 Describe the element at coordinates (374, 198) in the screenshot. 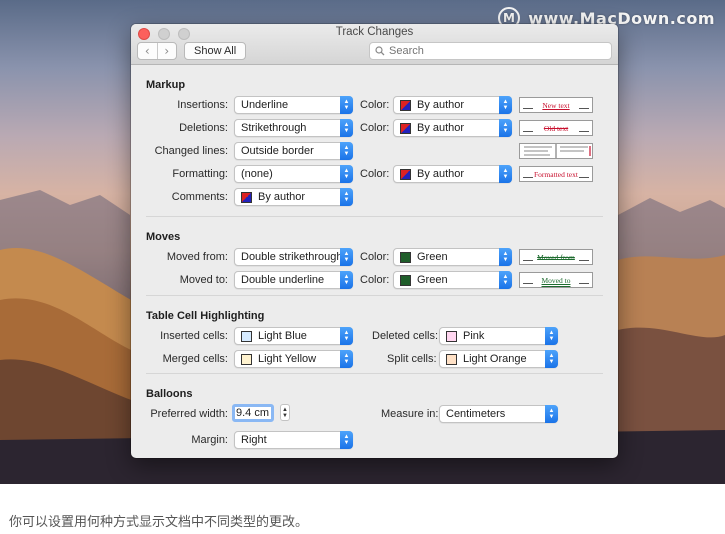

I see `comments-row: Comments: By author ▲ ▼` at that location.